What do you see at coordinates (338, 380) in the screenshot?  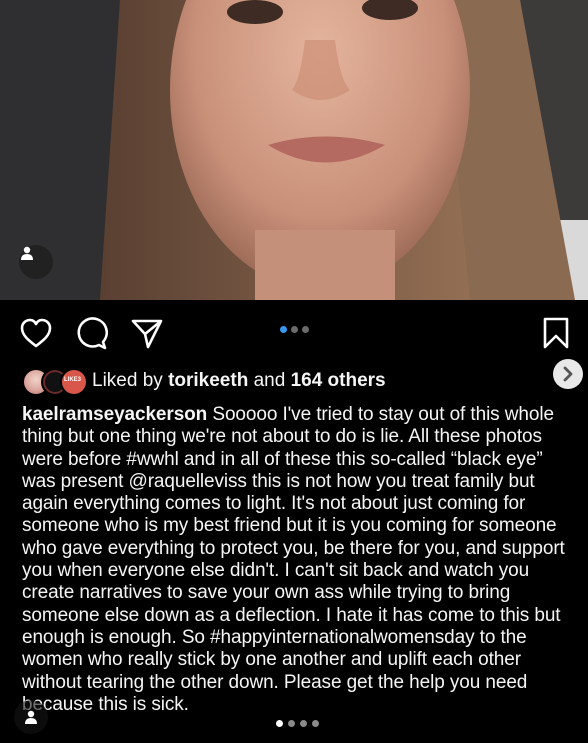 I see `likes-others-link: 164 others` at bounding box center [338, 380].